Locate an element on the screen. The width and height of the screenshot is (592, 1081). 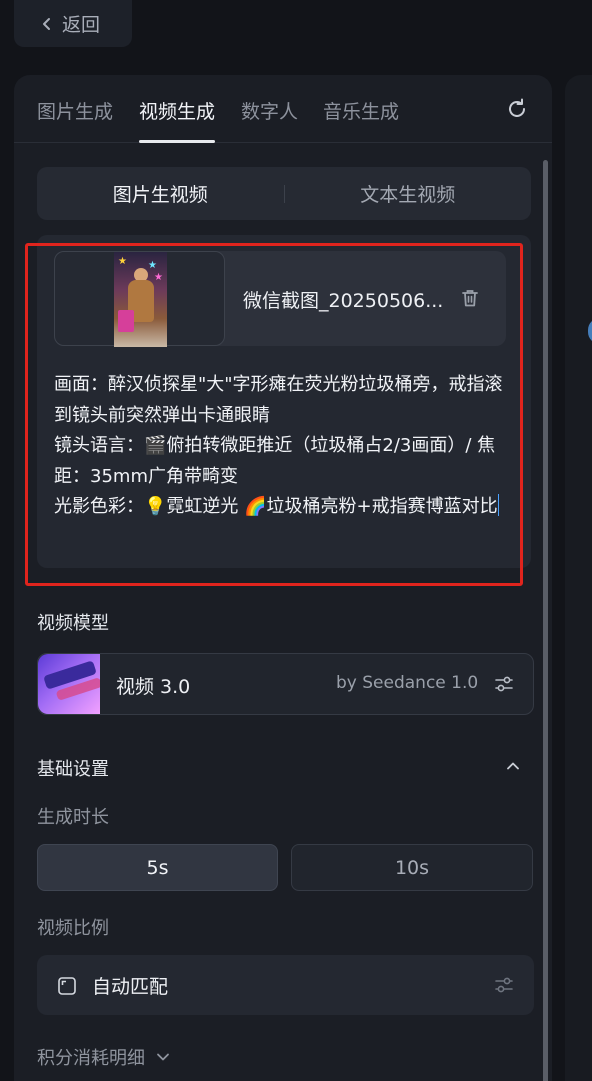
video-model-title: 视频模型 is located at coordinates (73, 623).